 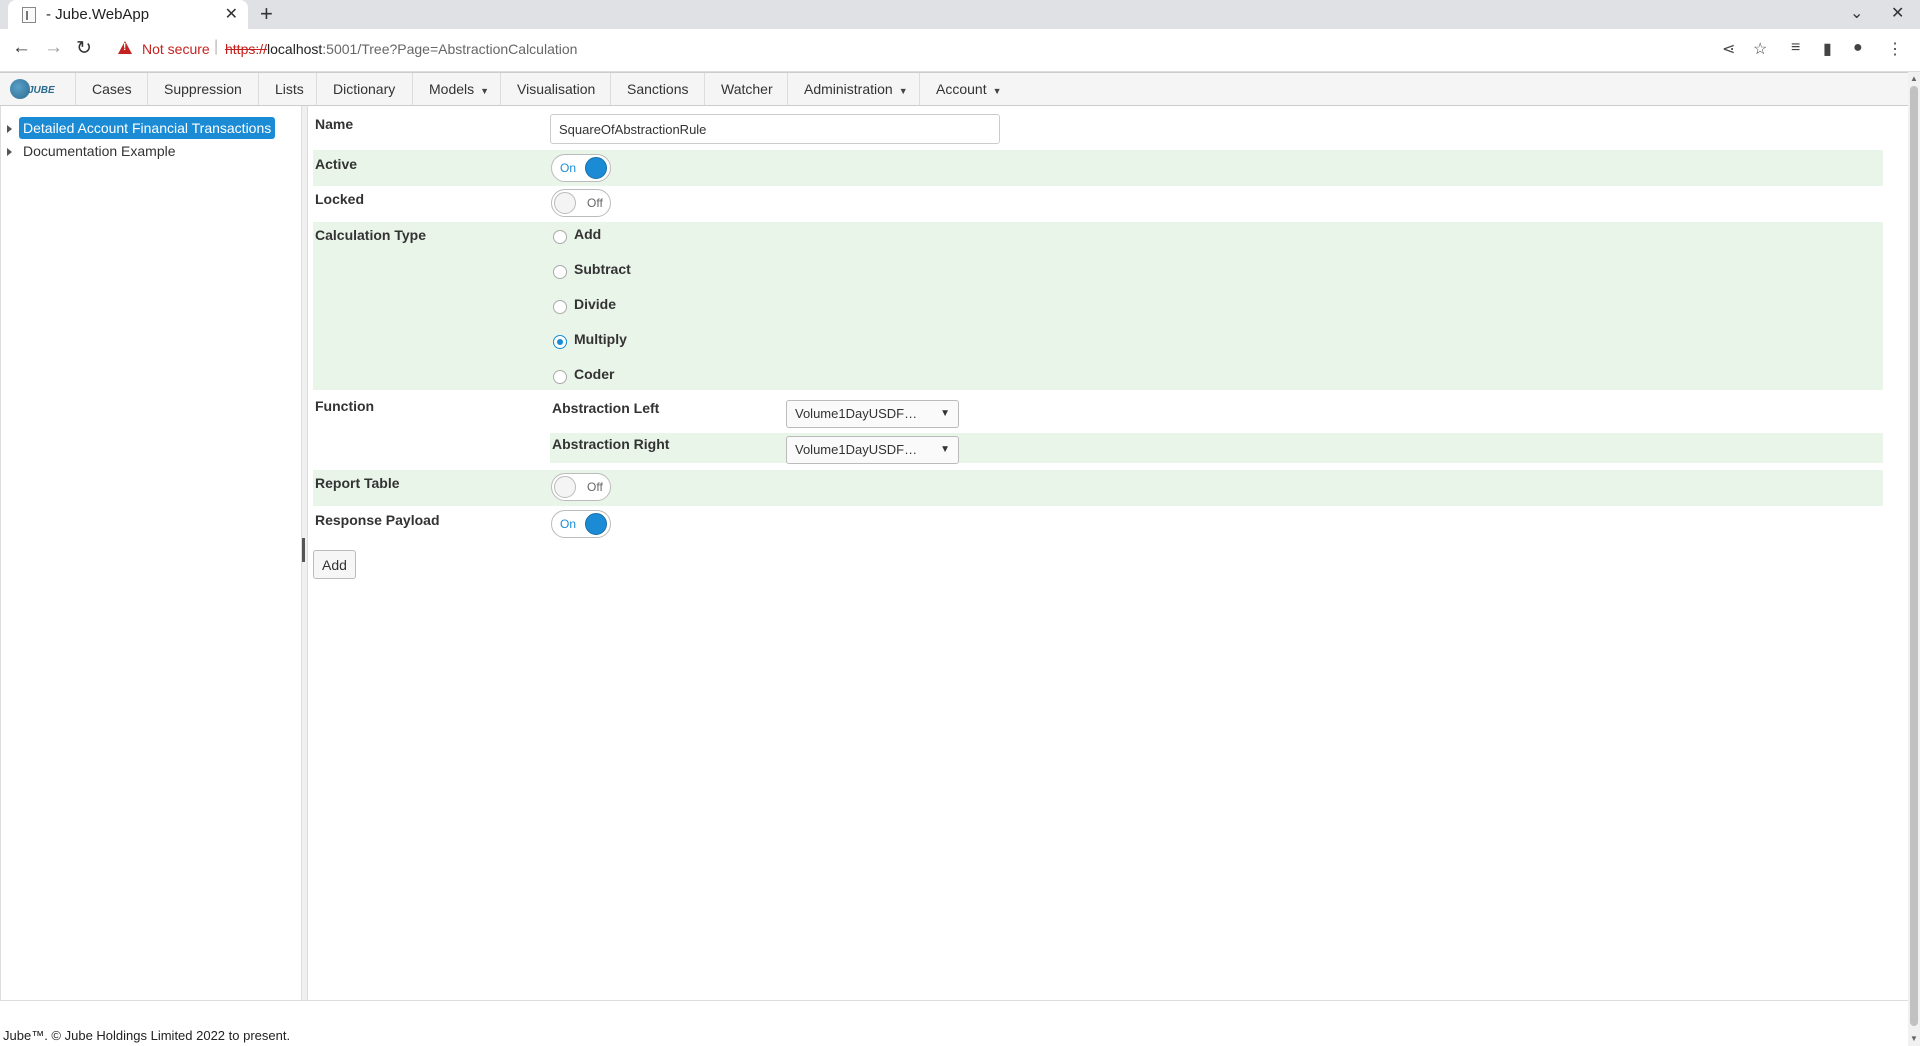 What do you see at coordinates (84, 48) in the screenshot?
I see `reload-icon: ↻` at bounding box center [84, 48].